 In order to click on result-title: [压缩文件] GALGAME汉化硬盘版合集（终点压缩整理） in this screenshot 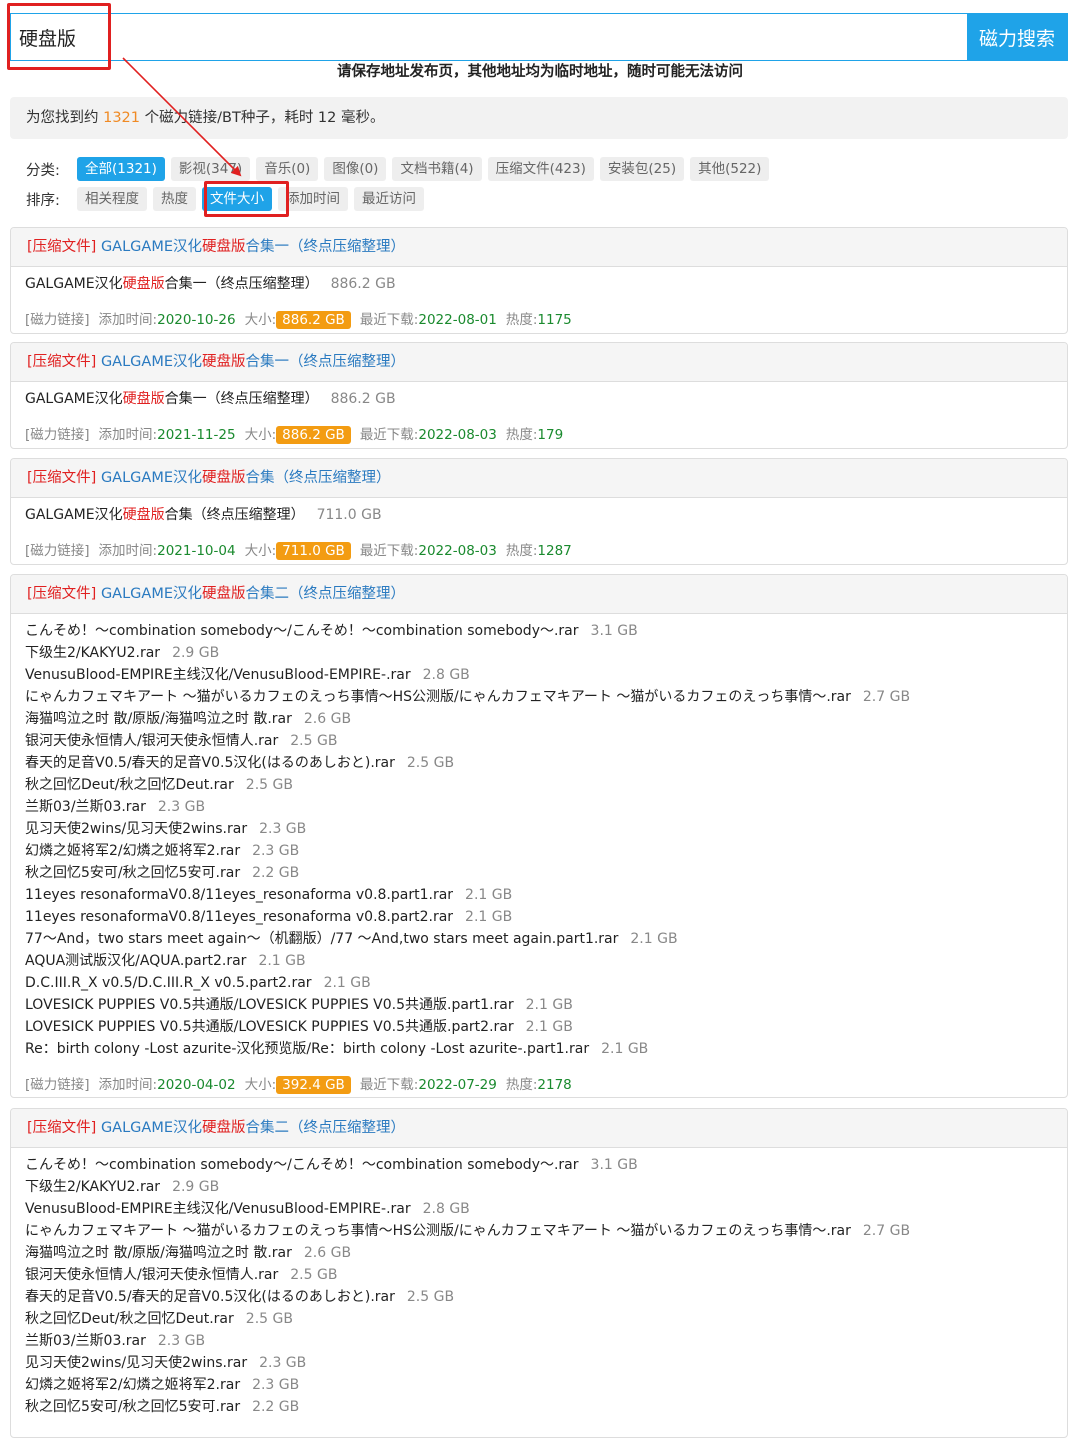, I will do `click(539, 478)`.